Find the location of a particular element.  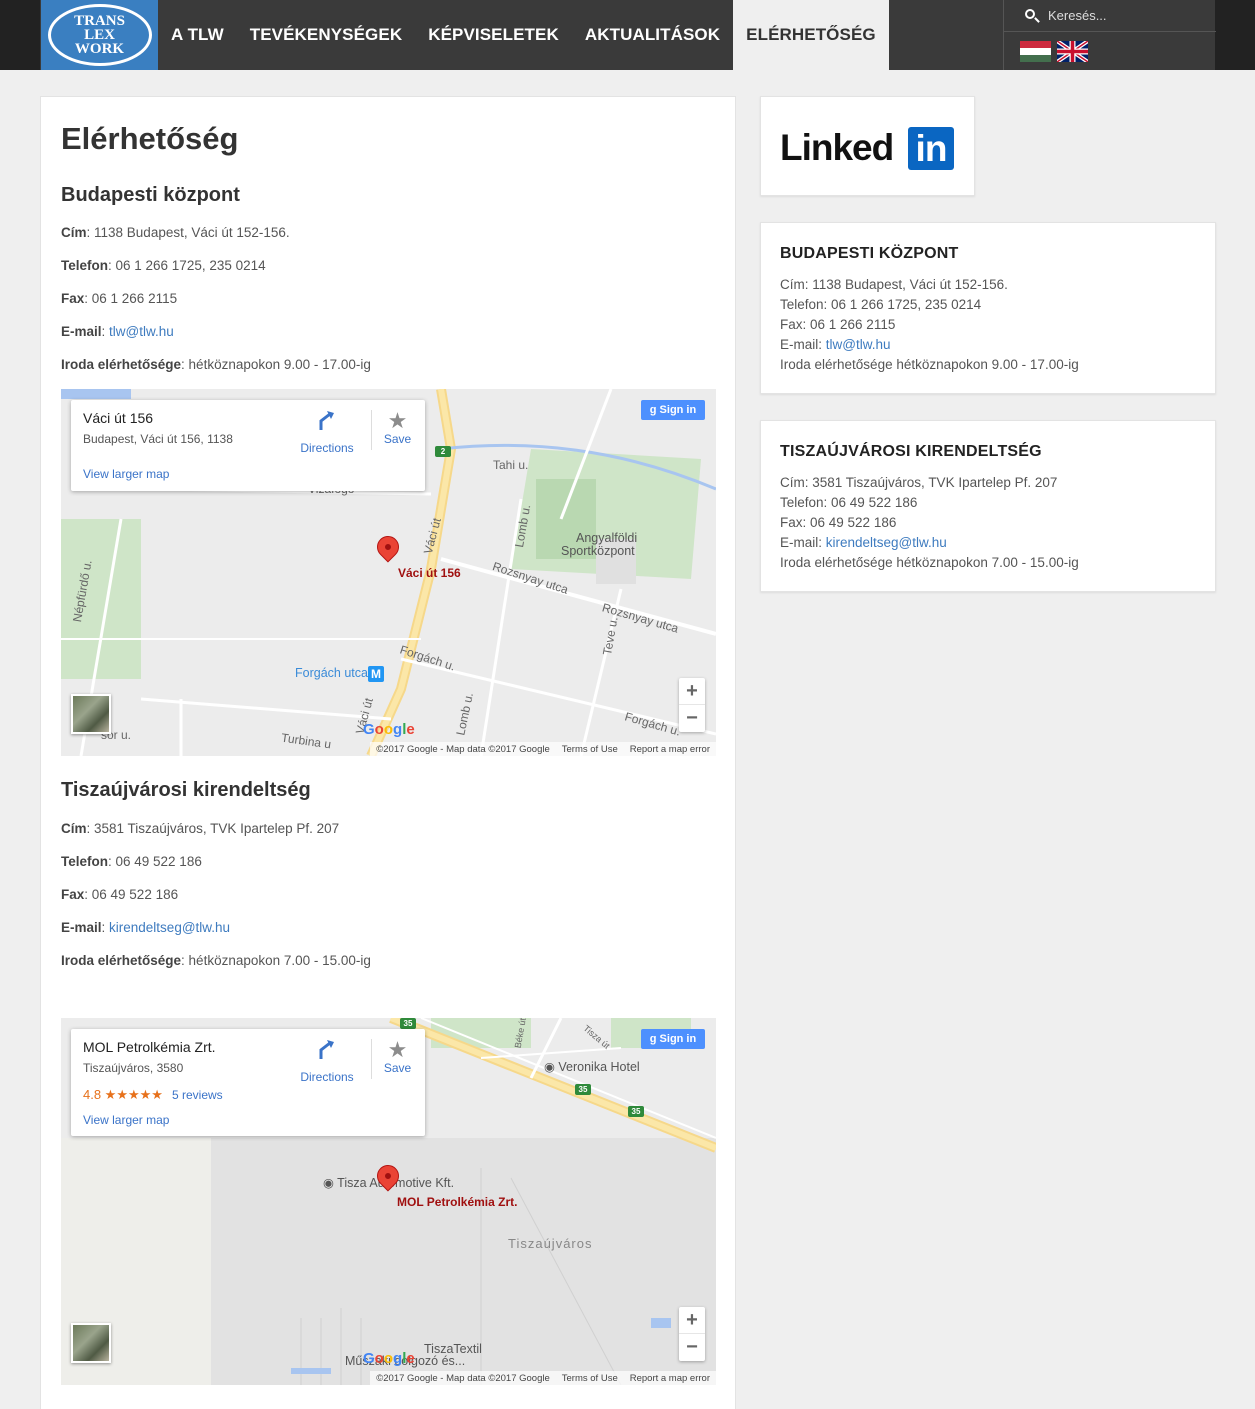

map-place-title: Váci út 156 is located at coordinates (118, 418).